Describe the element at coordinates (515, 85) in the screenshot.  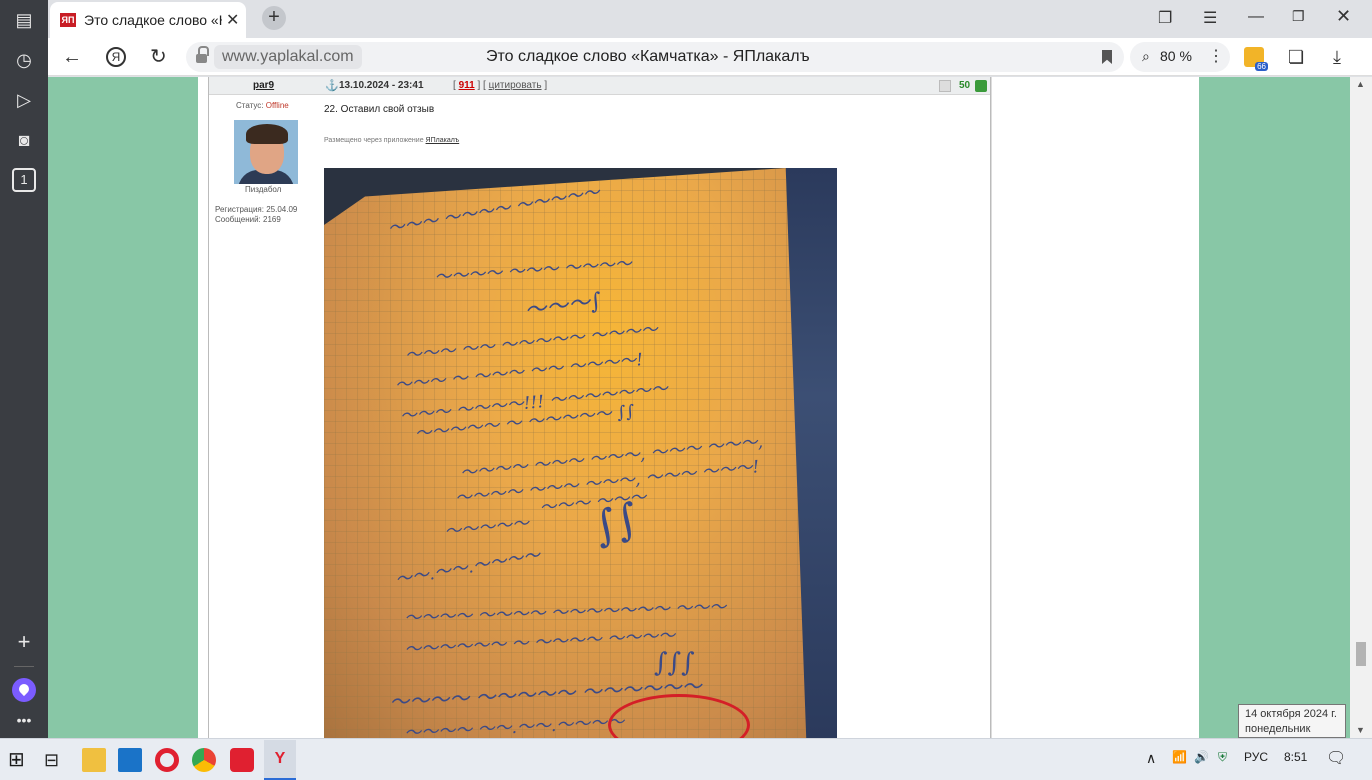
I see `quote-link: цитировать` at that location.